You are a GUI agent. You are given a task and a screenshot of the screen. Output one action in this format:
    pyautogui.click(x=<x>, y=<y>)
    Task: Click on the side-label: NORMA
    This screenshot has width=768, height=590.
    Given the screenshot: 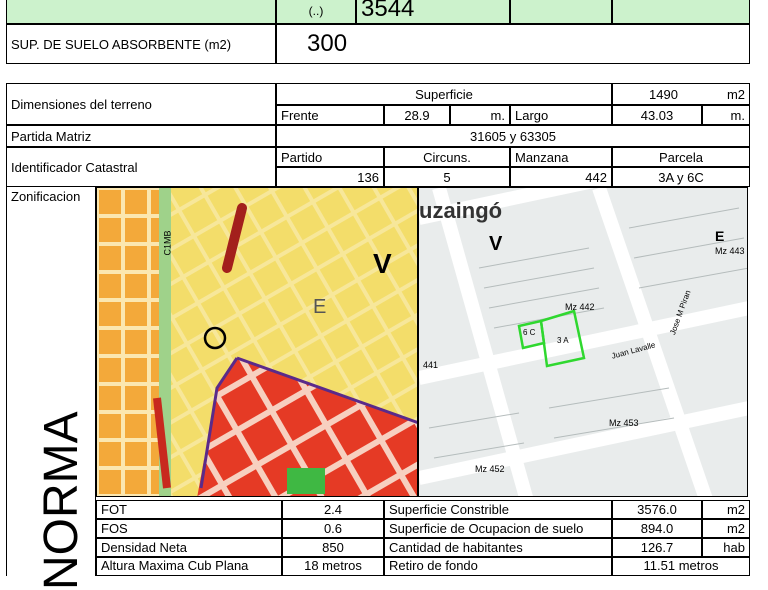 What is the action you would take?
    pyautogui.click(x=61, y=500)
    